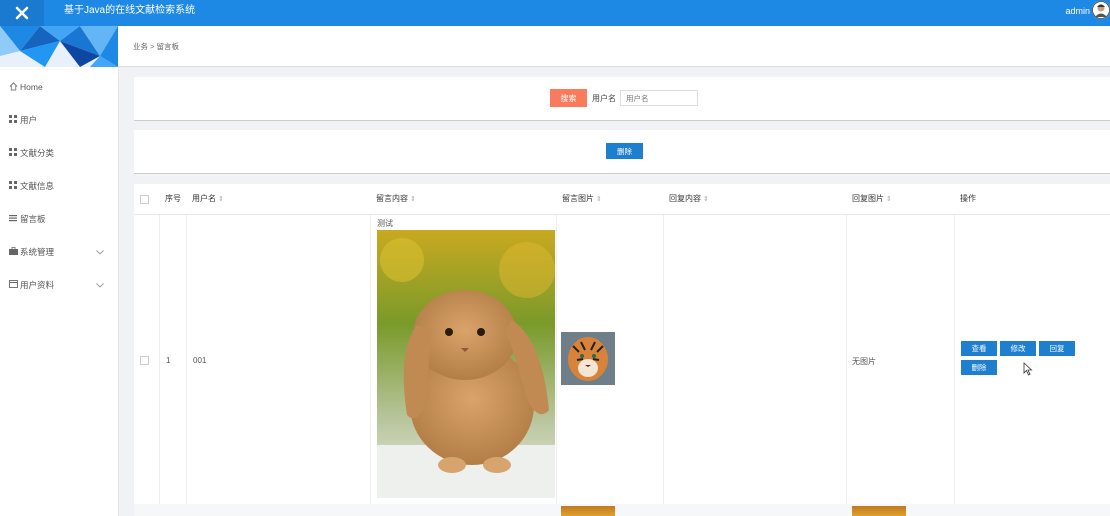 Image resolution: width=1110 pixels, height=516 pixels. What do you see at coordinates (200, 360) in the screenshot?
I see `row-username: 001` at bounding box center [200, 360].